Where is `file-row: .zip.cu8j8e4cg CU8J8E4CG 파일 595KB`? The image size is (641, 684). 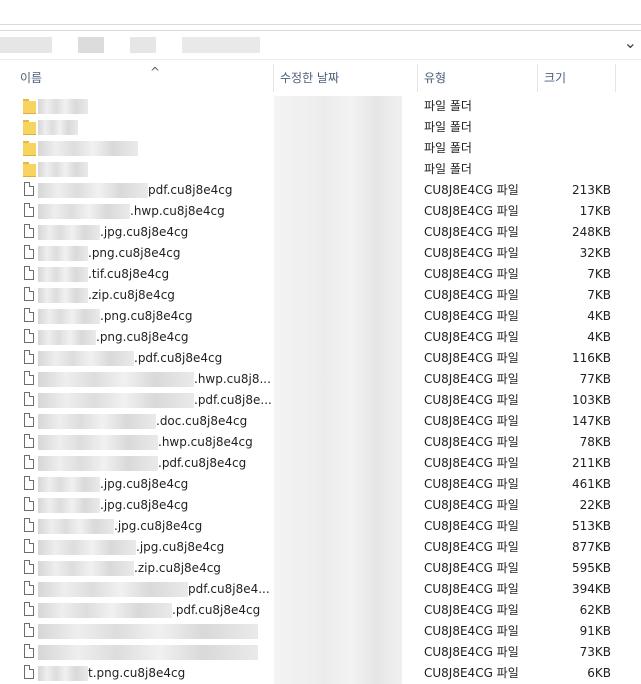 file-row: .zip.cu8j8e4cg CU8J8E4CG 파일 595KB is located at coordinates (320, 568).